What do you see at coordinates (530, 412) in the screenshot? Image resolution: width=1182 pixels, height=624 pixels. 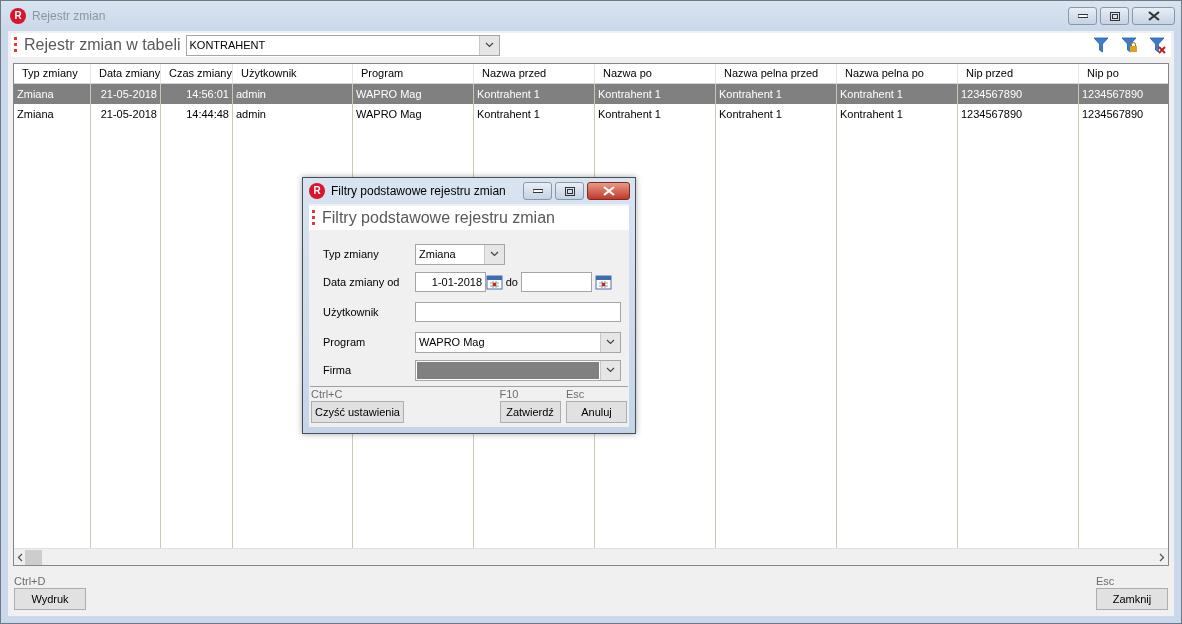 I see `action-button: Zatwierdź` at bounding box center [530, 412].